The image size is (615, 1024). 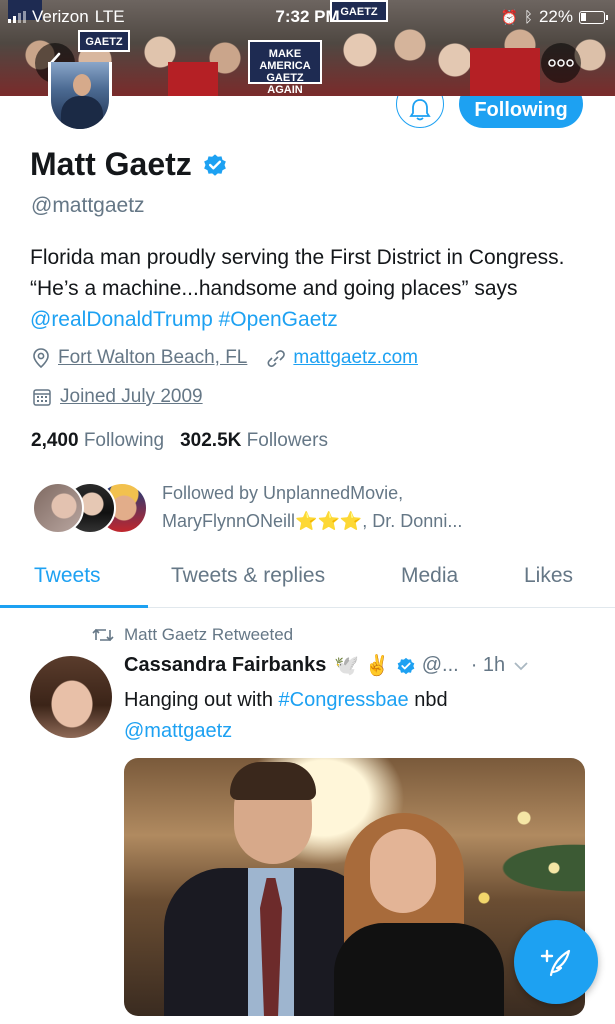 I want to click on profile-tabs: Tweets Tweets & replies Media Likes, so click(x=307, y=578).